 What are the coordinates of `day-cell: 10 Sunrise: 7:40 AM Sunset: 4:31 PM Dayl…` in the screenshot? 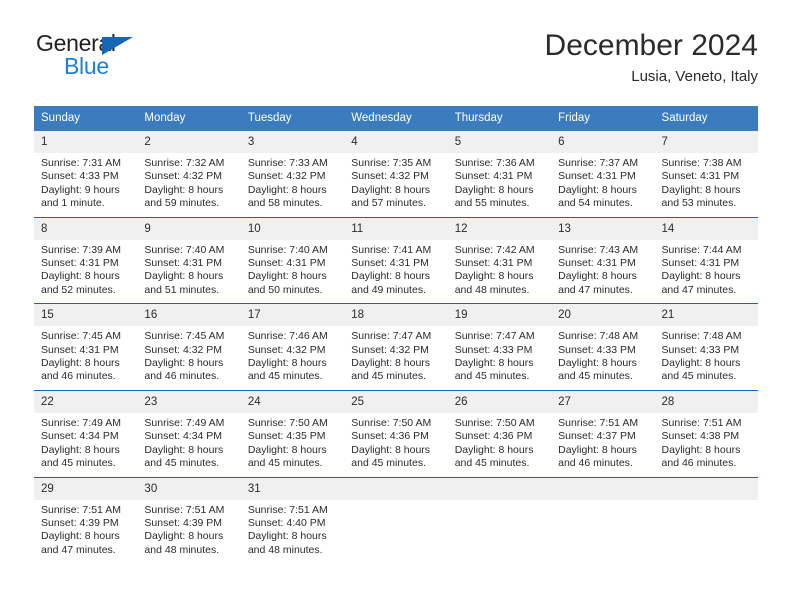 It's located at (292, 260).